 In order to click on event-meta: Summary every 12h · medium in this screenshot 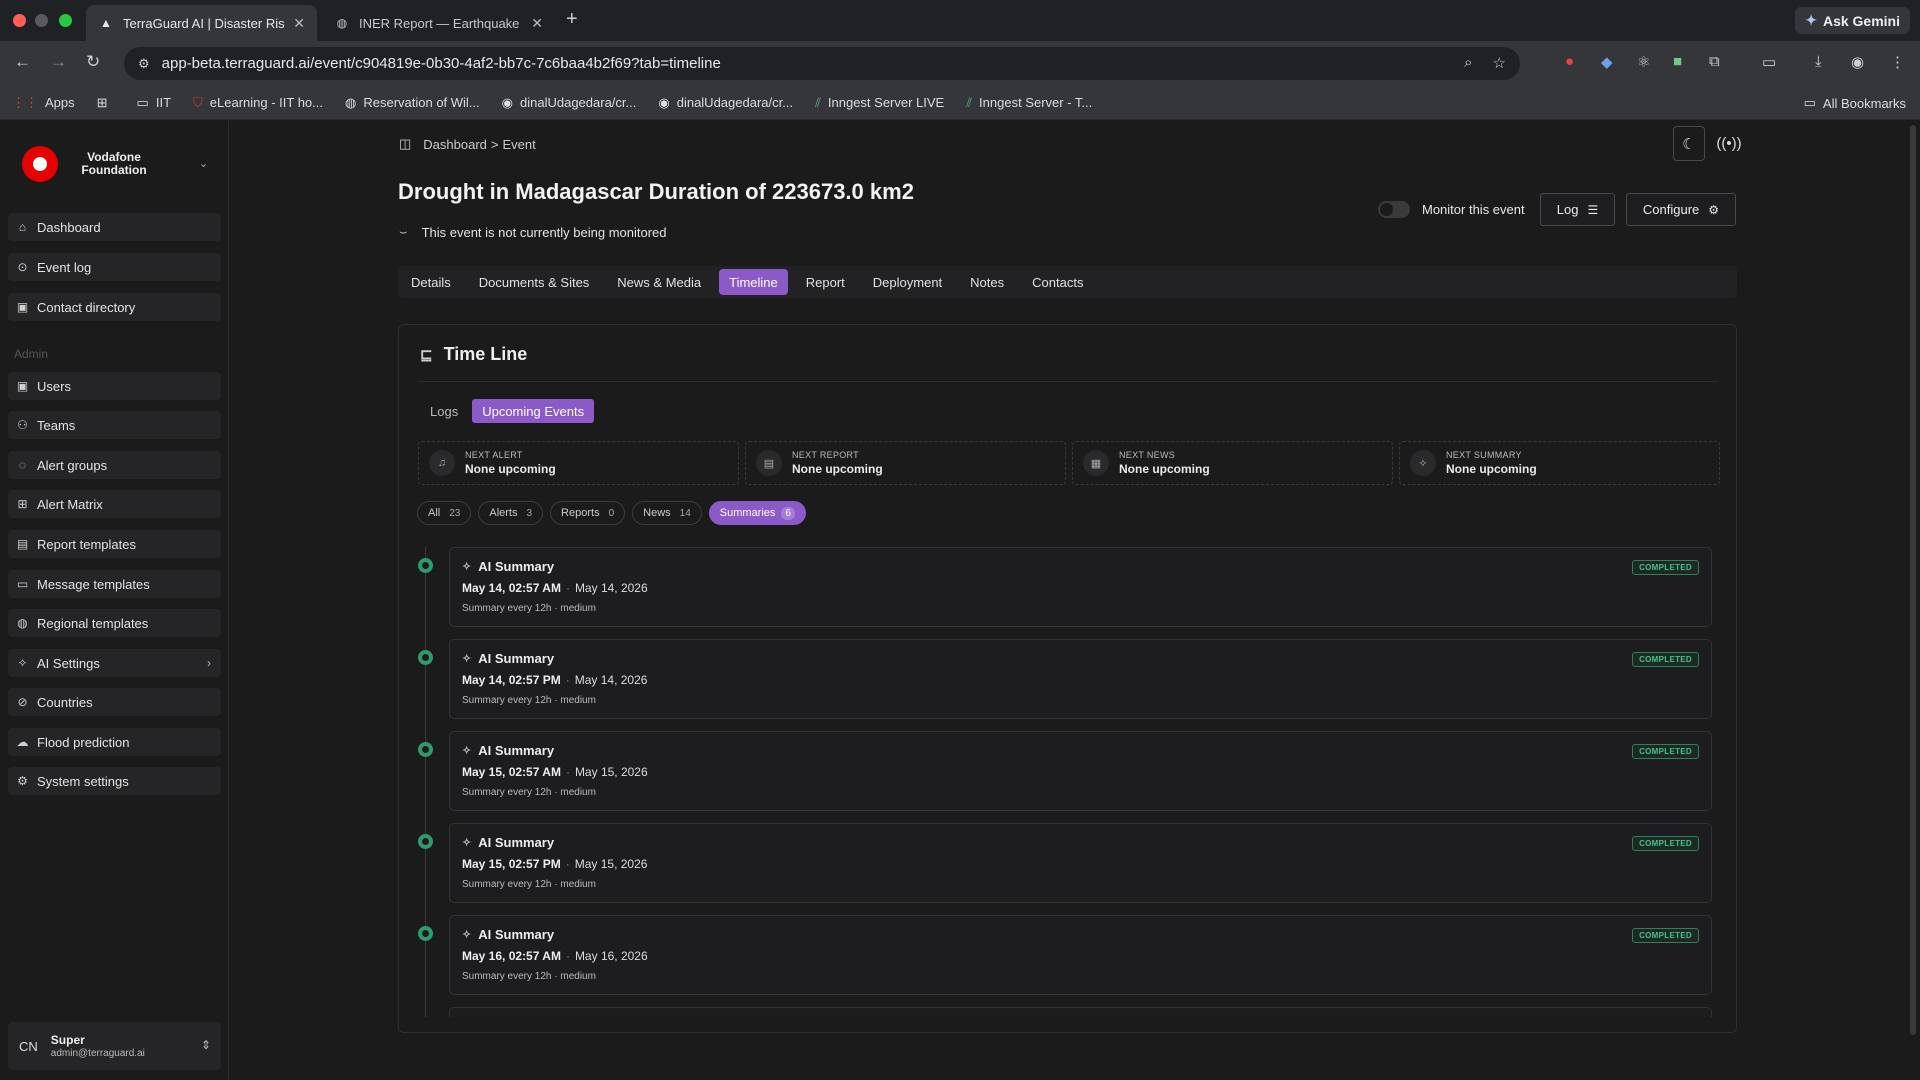, I will do `click(529, 976)`.